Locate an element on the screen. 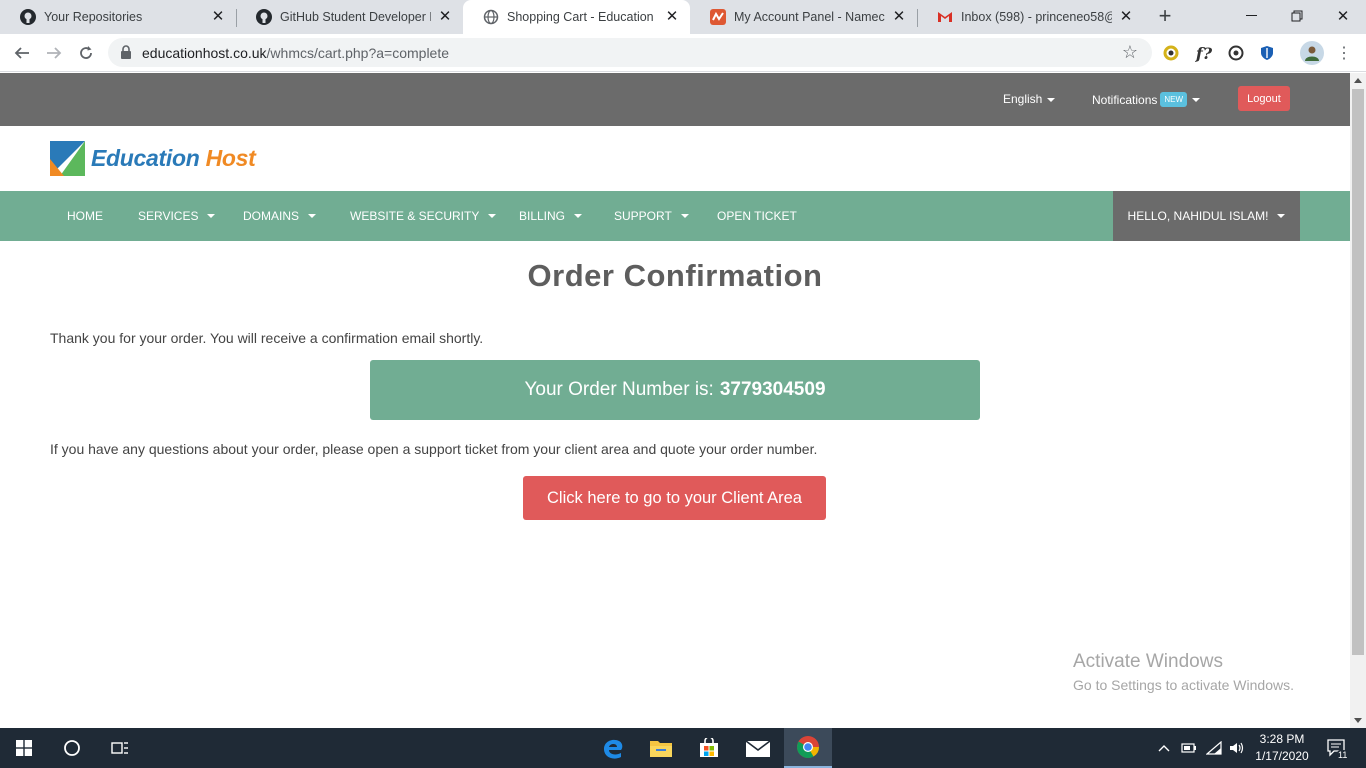  user-account-dropdown: HELLO, NAHIDUL ISLAM! is located at coordinates (1206, 216).